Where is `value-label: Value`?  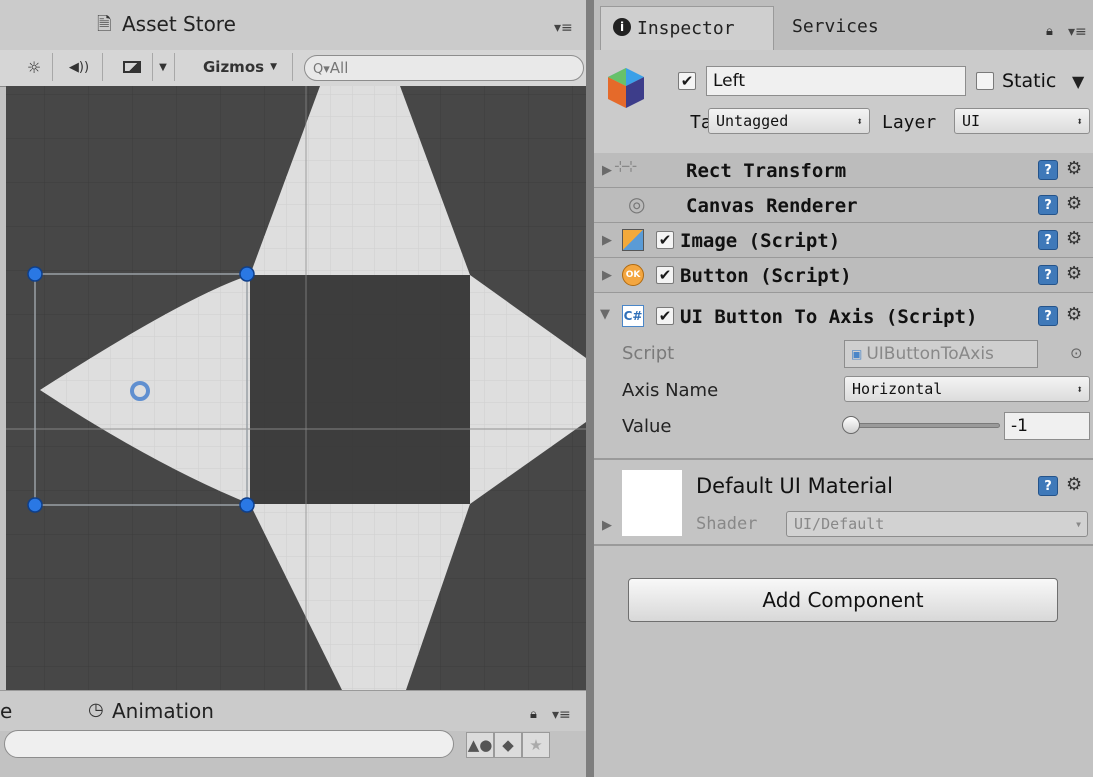 value-label: Value is located at coordinates (647, 426).